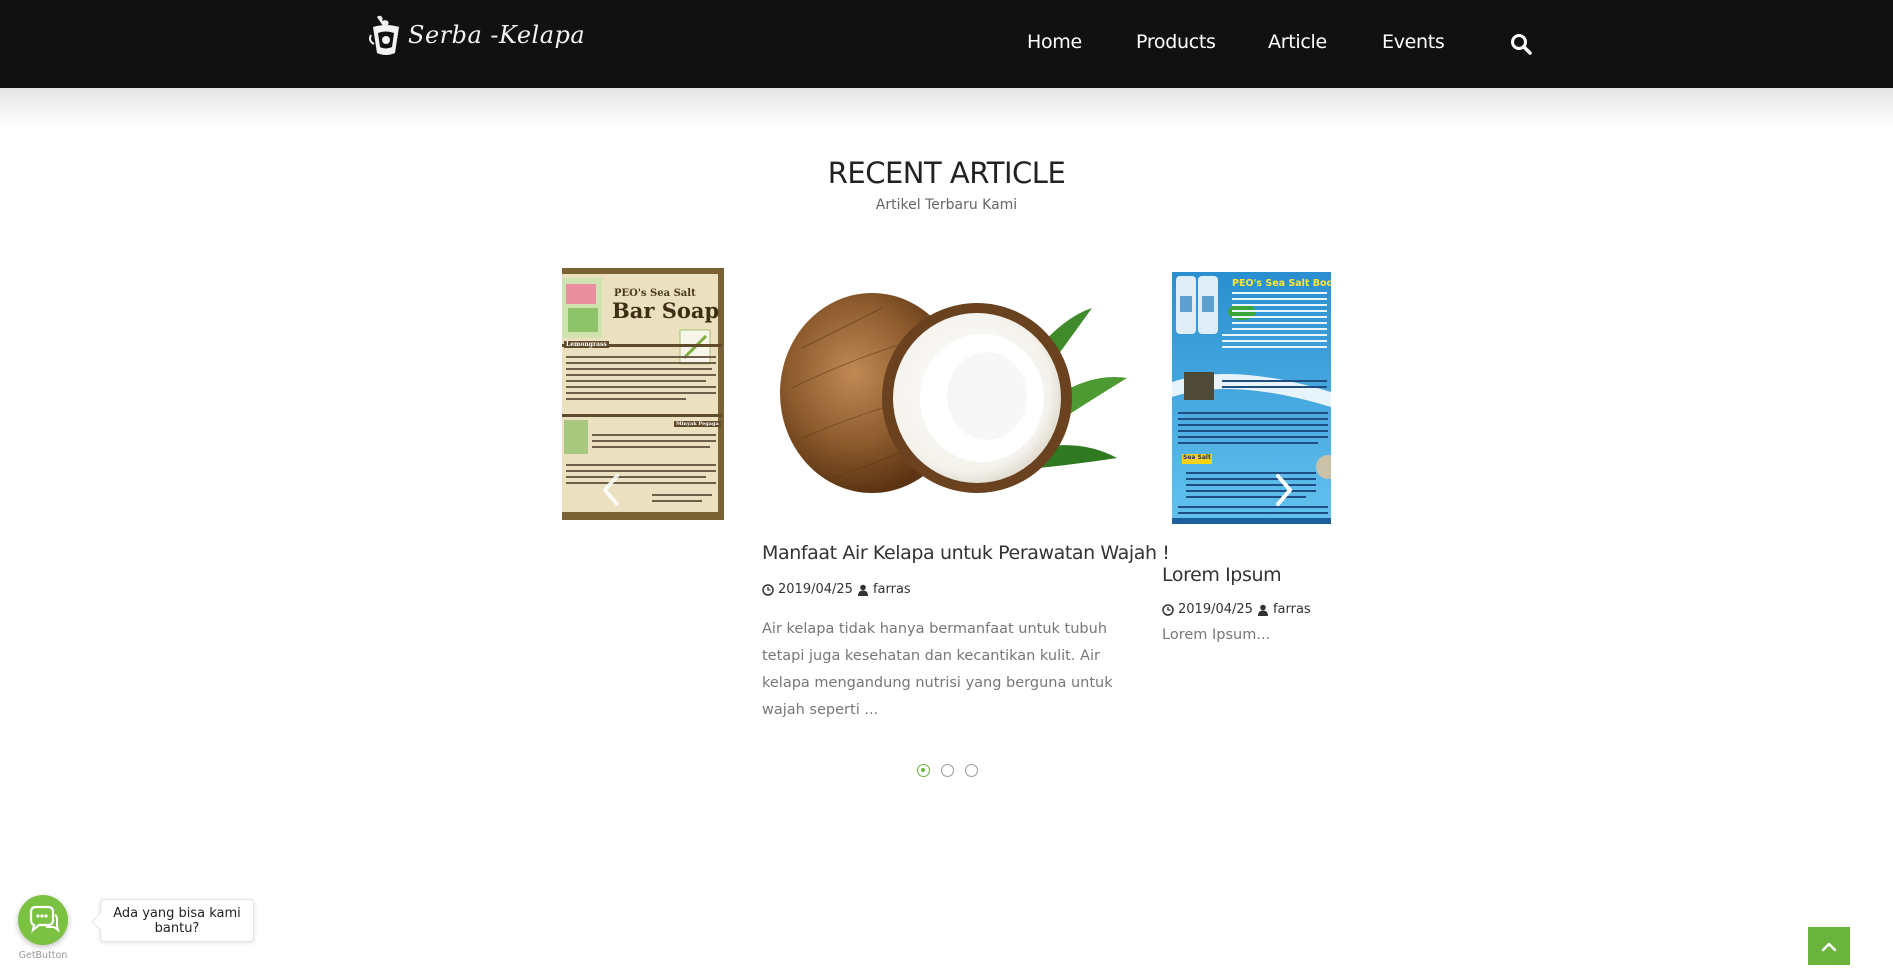  Describe the element at coordinates (953, 393) in the screenshot. I see `coconut-photo-image` at that location.